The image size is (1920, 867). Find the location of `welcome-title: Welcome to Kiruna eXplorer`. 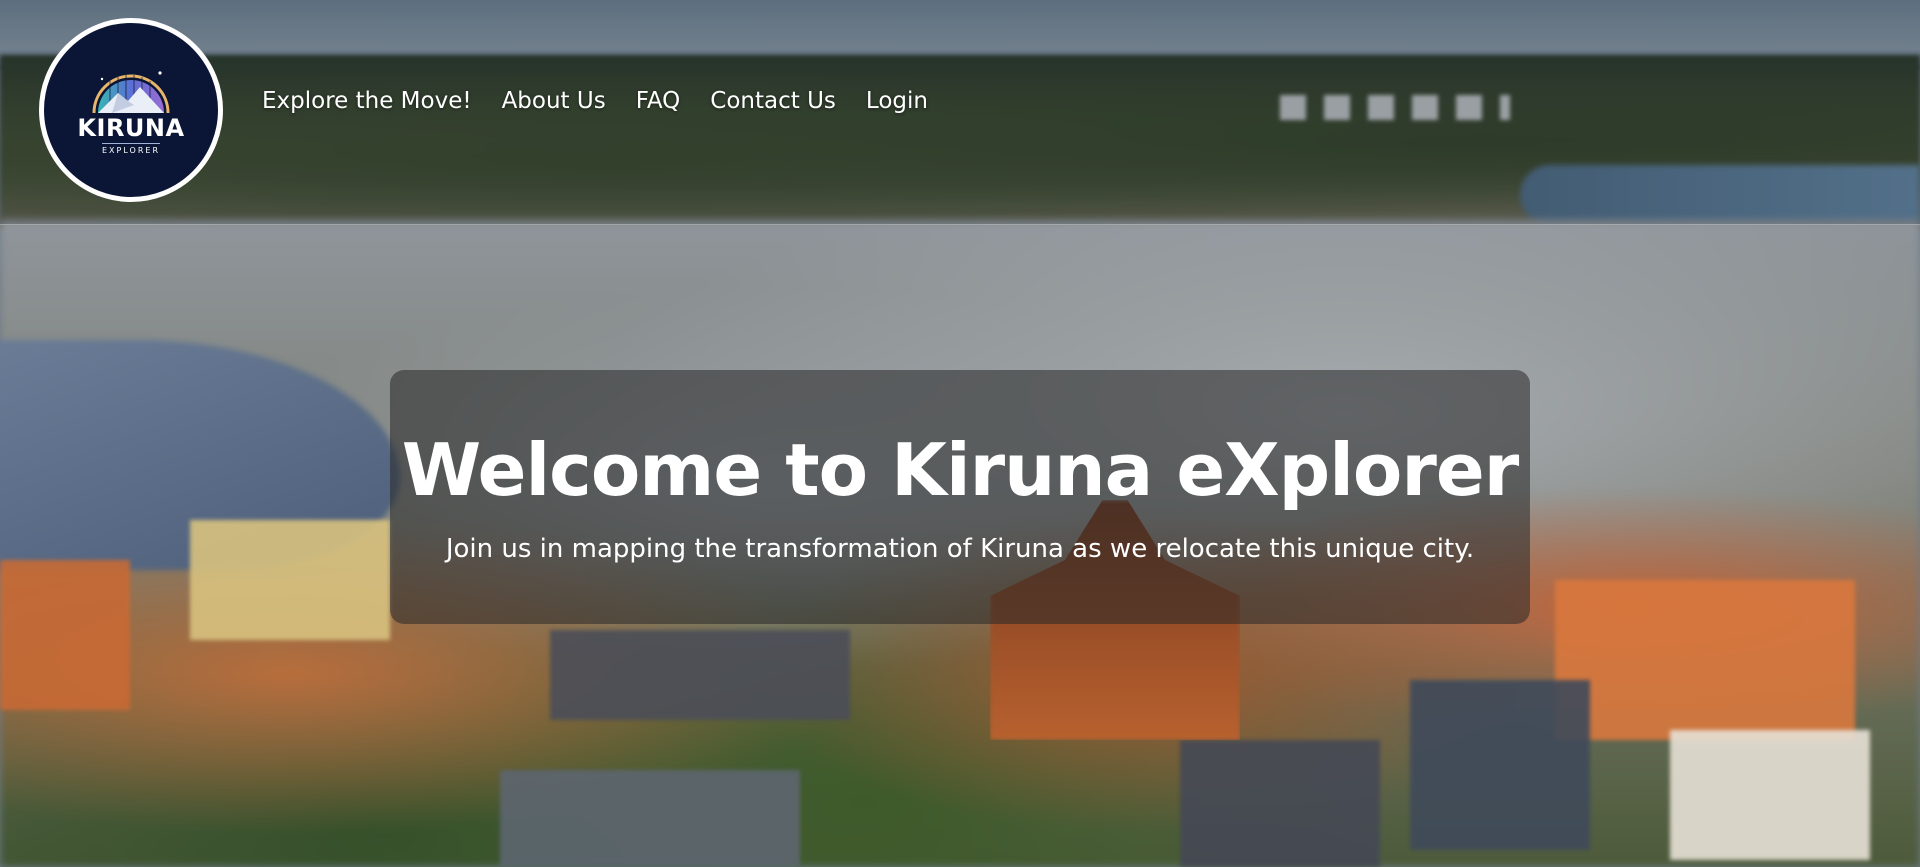

welcome-title: Welcome to Kiruna eXplorer is located at coordinates (960, 470).